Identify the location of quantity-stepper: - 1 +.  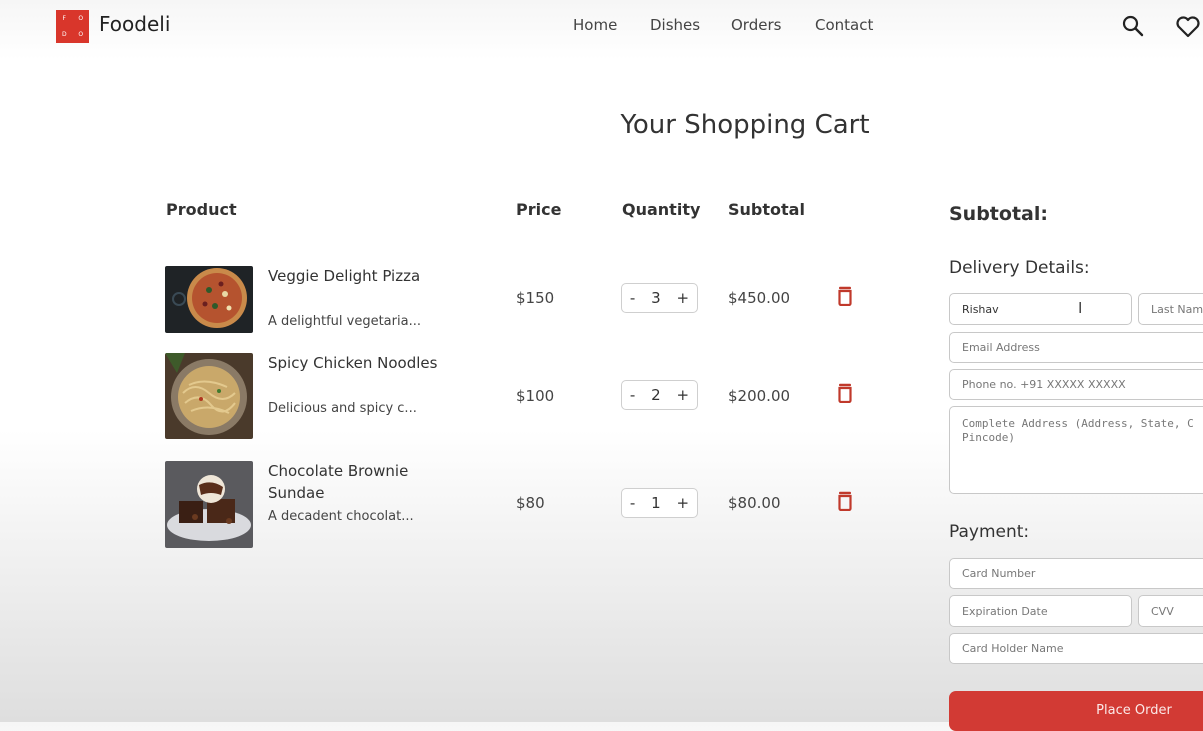
(659, 503).